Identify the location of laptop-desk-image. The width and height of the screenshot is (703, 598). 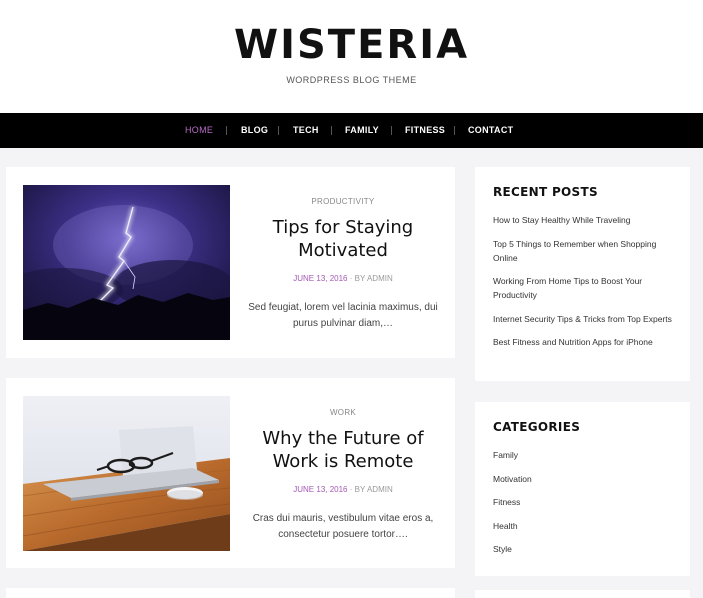
(126, 473).